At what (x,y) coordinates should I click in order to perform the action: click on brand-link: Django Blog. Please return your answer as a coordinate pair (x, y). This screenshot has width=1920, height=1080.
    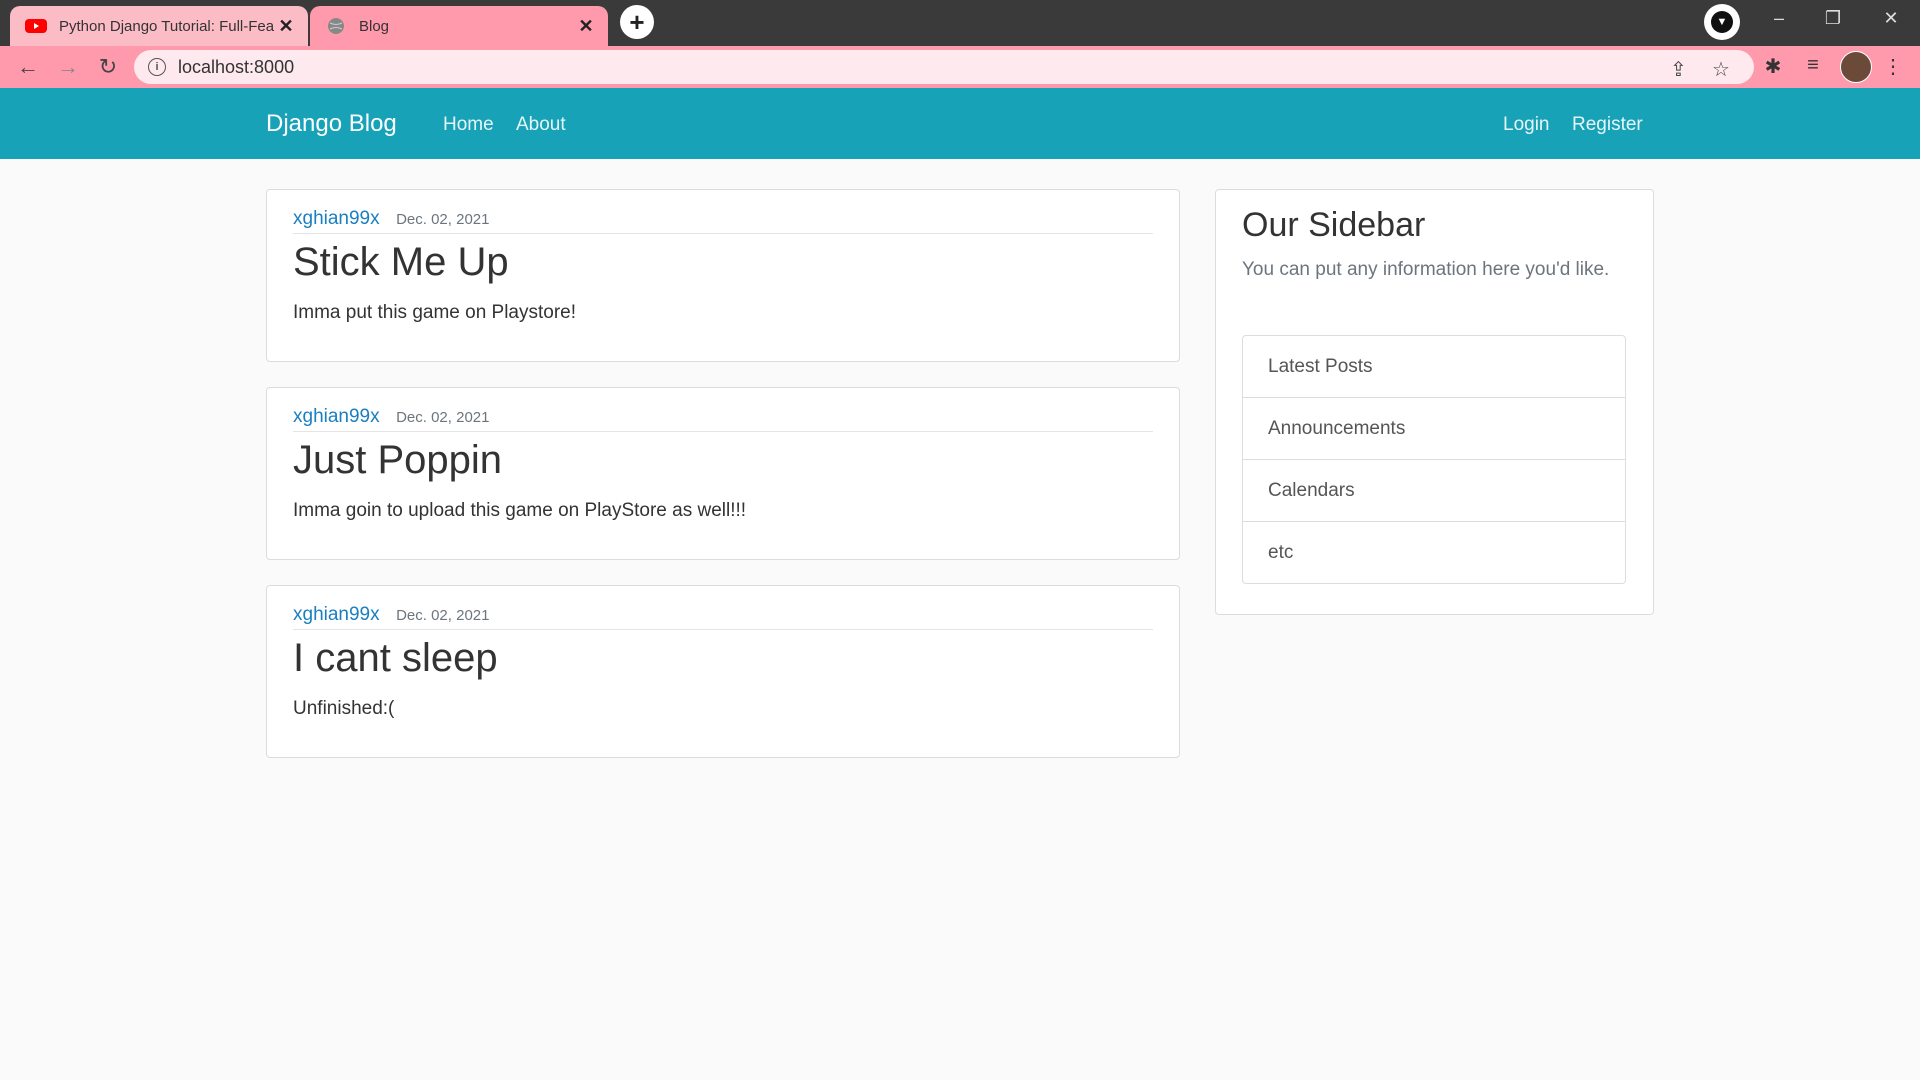
    Looking at the image, I should click on (331, 124).